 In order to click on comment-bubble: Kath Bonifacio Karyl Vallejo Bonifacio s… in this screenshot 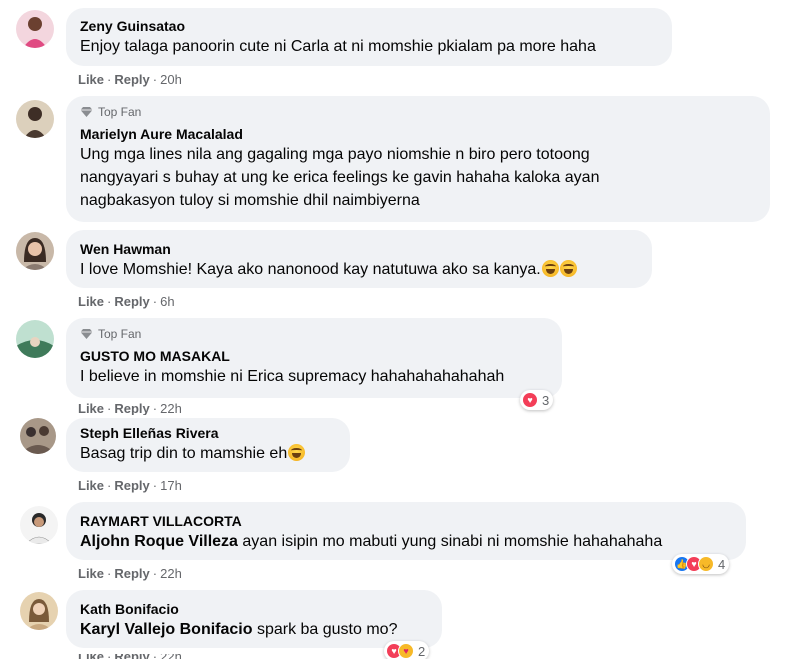, I will do `click(254, 619)`.